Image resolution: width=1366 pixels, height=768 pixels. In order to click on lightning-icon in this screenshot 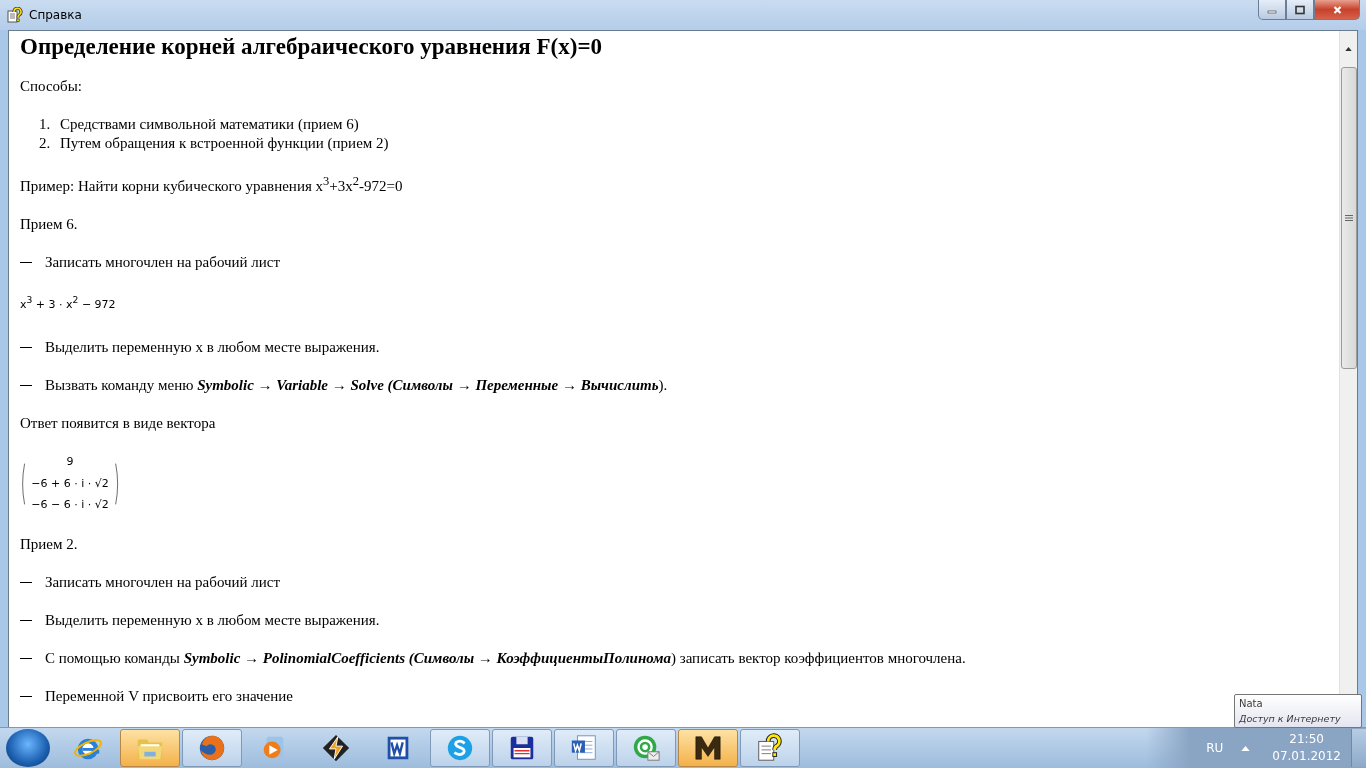, I will do `click(336, 748)`.